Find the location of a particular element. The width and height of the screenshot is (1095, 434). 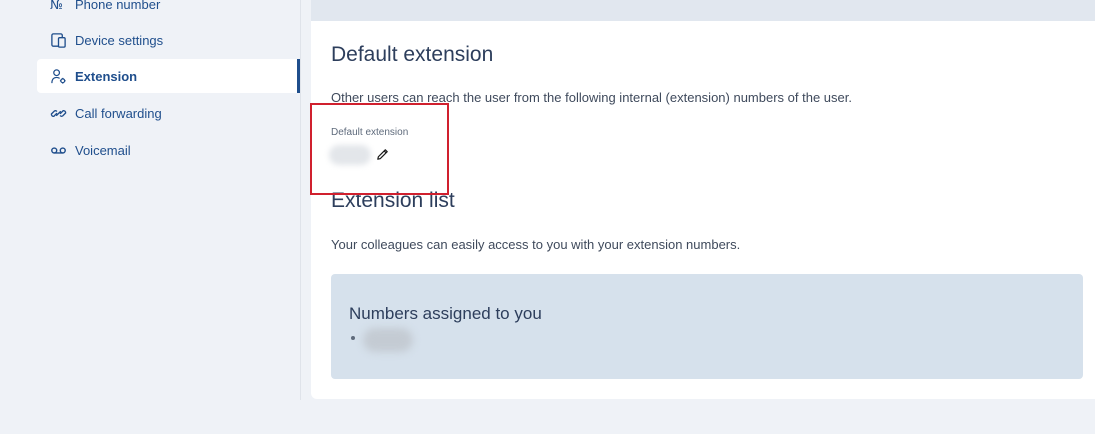

sidebar-item-label: Voicemail is located at coordinates (103, 150).